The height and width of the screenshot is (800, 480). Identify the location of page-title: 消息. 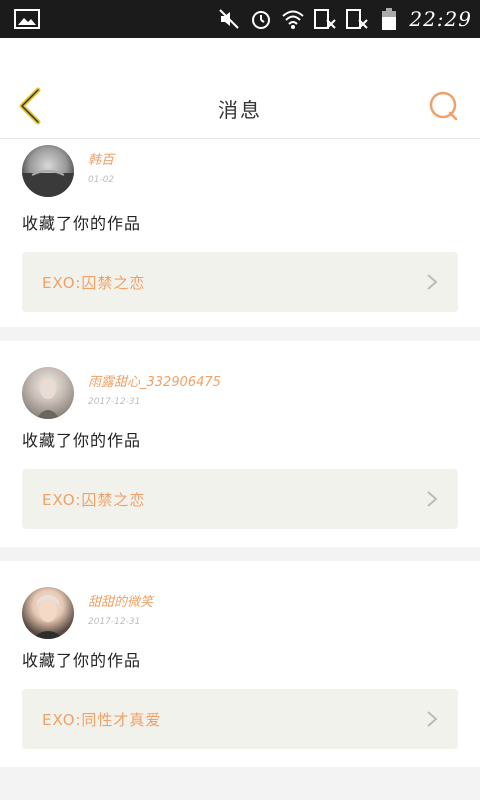
(240, 110).